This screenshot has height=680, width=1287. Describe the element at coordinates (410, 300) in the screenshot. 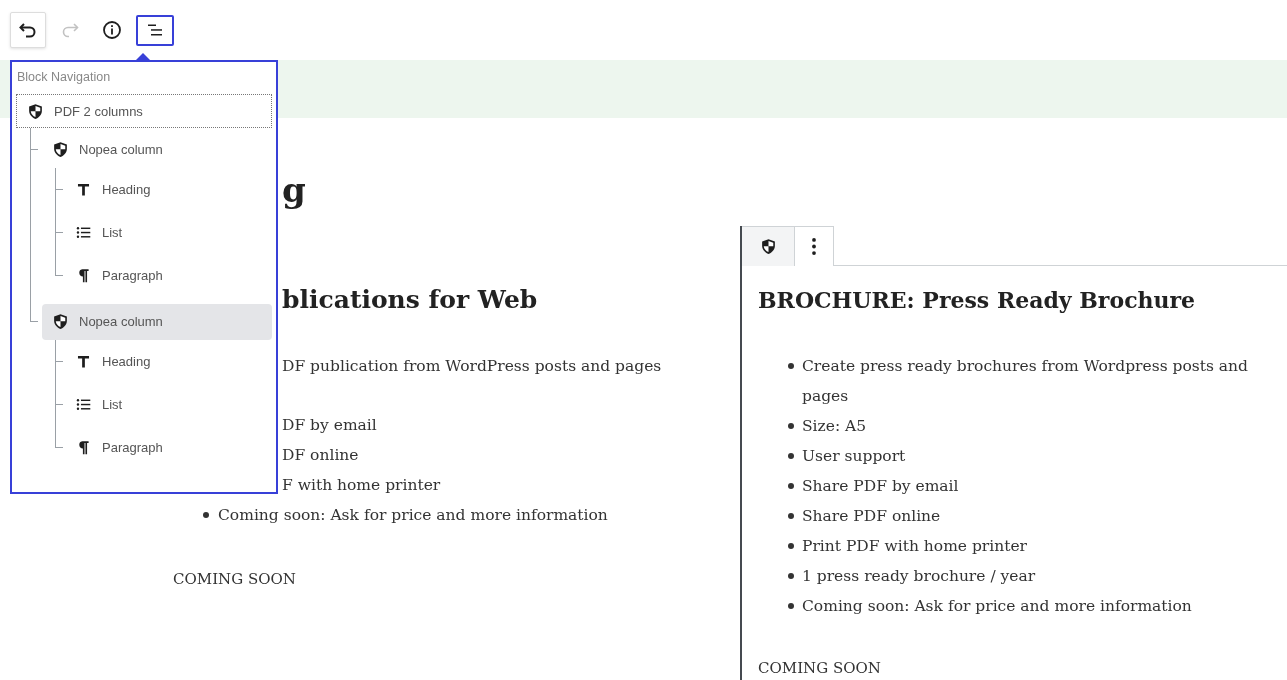

I see `section-heading: blications for Web` at that location.